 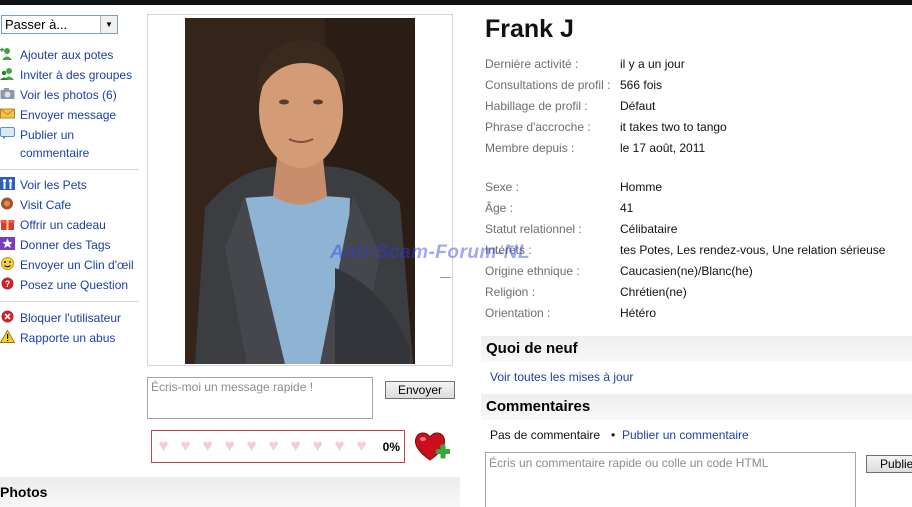 What do you see at coordinates (8, 336) in the screenshot?
I see `warning-icon` at bounding box center [8, 336].